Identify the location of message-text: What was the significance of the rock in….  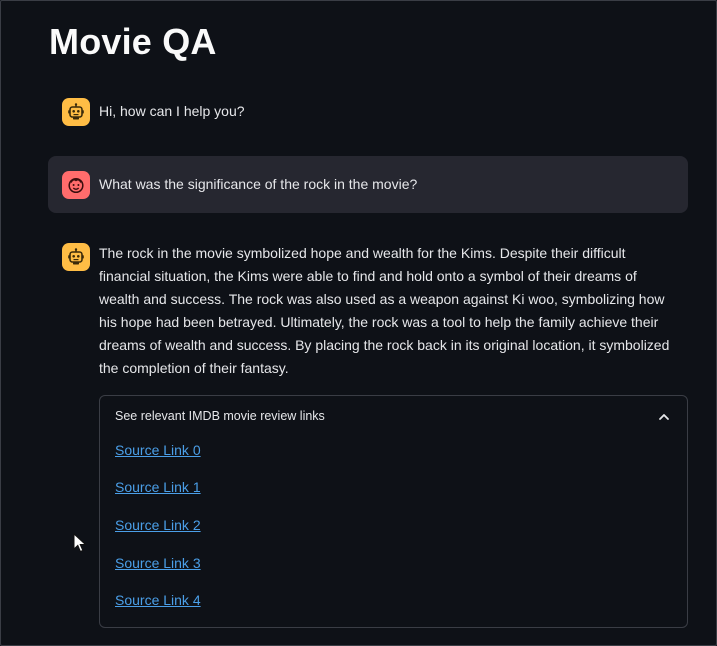
(258, 184).